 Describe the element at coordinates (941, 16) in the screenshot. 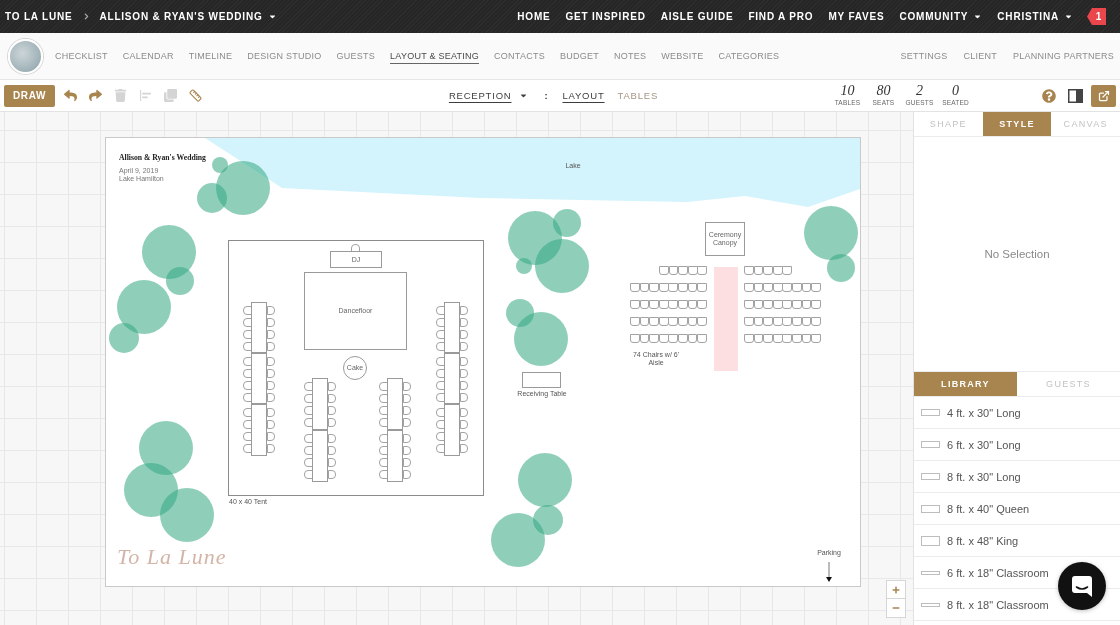

I see `top-nav-link: COMMUNITY` at that location.